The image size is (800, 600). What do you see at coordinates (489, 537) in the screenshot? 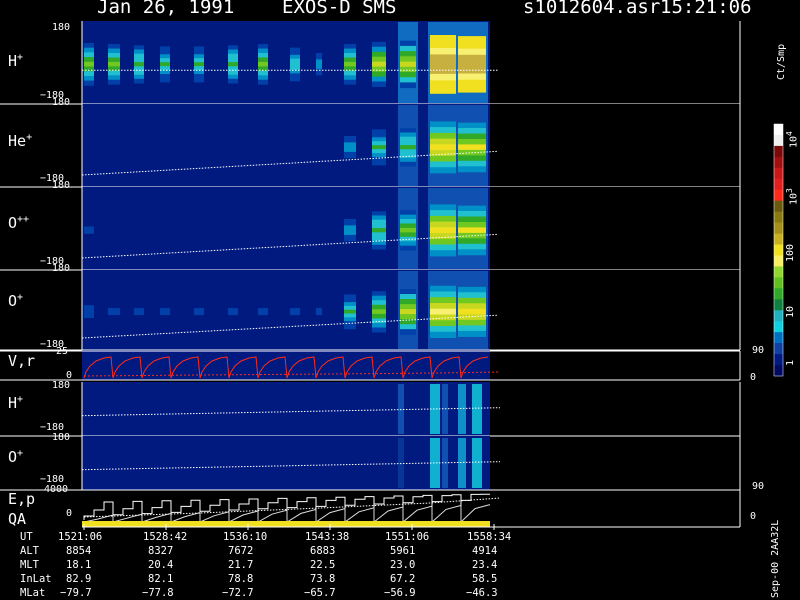
I see `ephem-ut-5: 1558:34` at bounding box center [489, 537].